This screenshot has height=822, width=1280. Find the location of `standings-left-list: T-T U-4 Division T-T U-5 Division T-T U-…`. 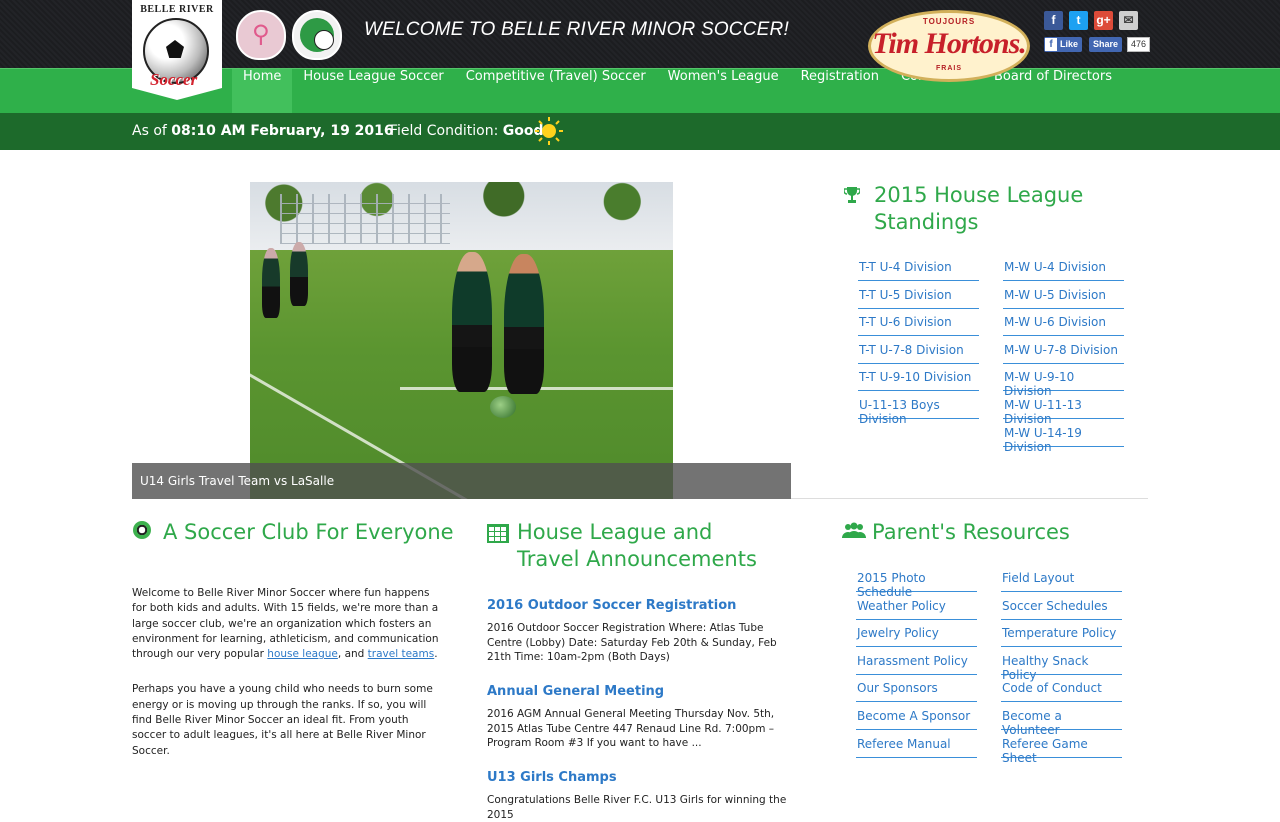

standings-left-list: T-T U-4 Division T-T U-5 Division T-T U-… is located at coordinates (918, 340).